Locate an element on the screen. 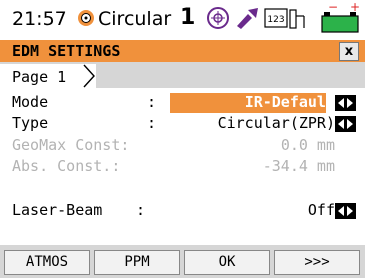 The image size is (365, 278). mode-value: IR-Default is located at coordinates (290, 102).